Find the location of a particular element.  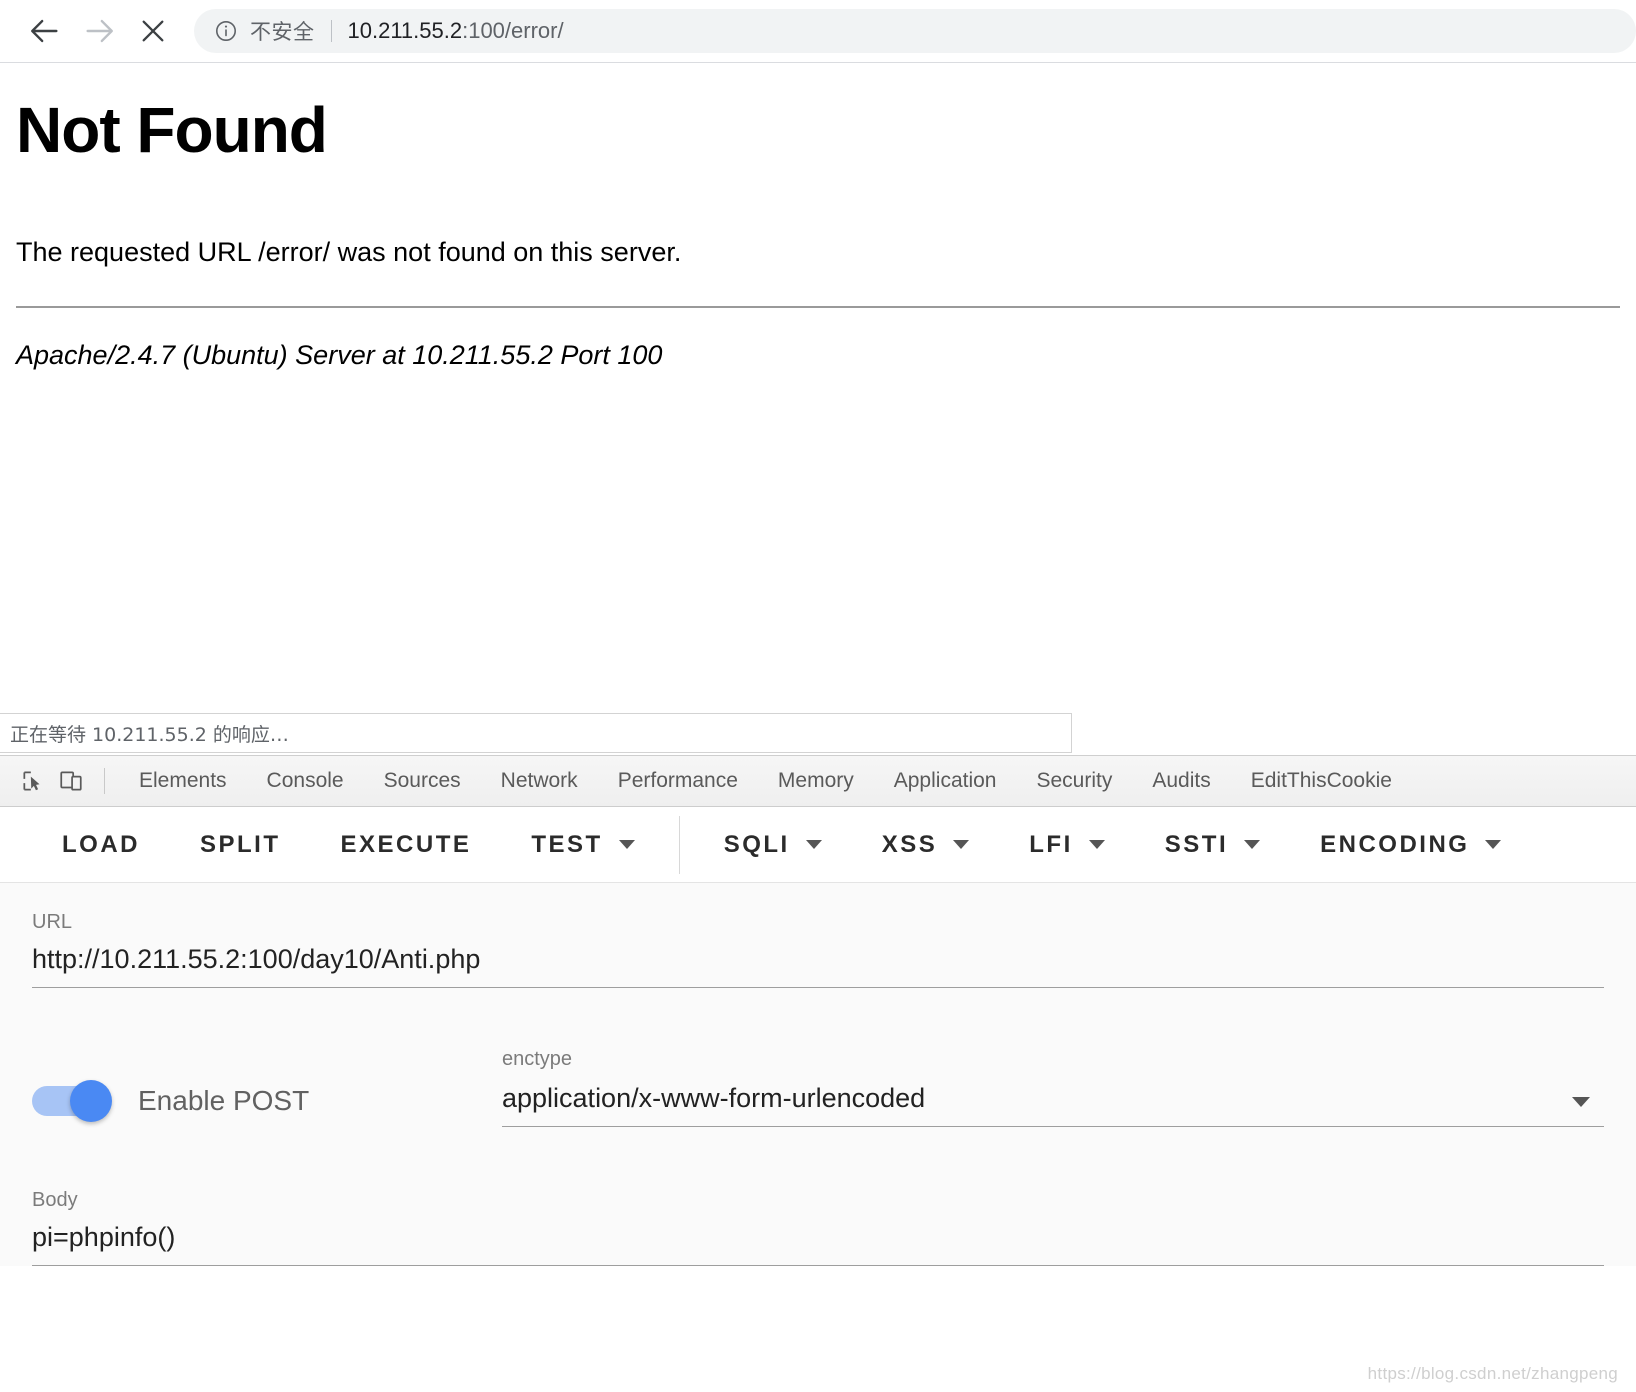

arrow-right-icon is located at coordinates (99, 31).